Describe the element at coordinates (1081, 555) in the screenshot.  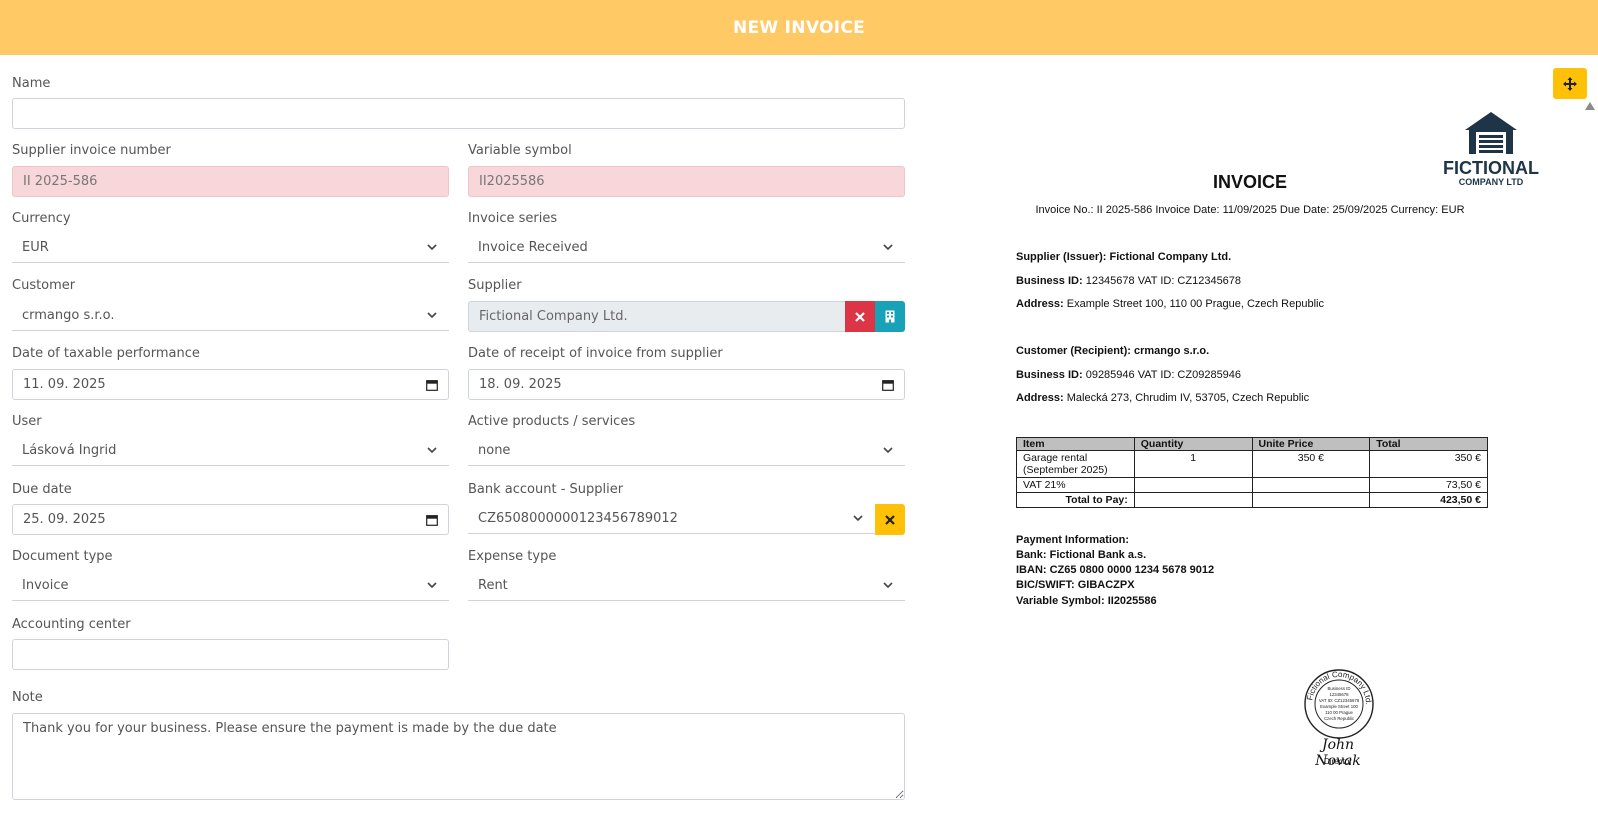
I see `payment-bank: Bank: Fictional Bank a.s.` at that location.